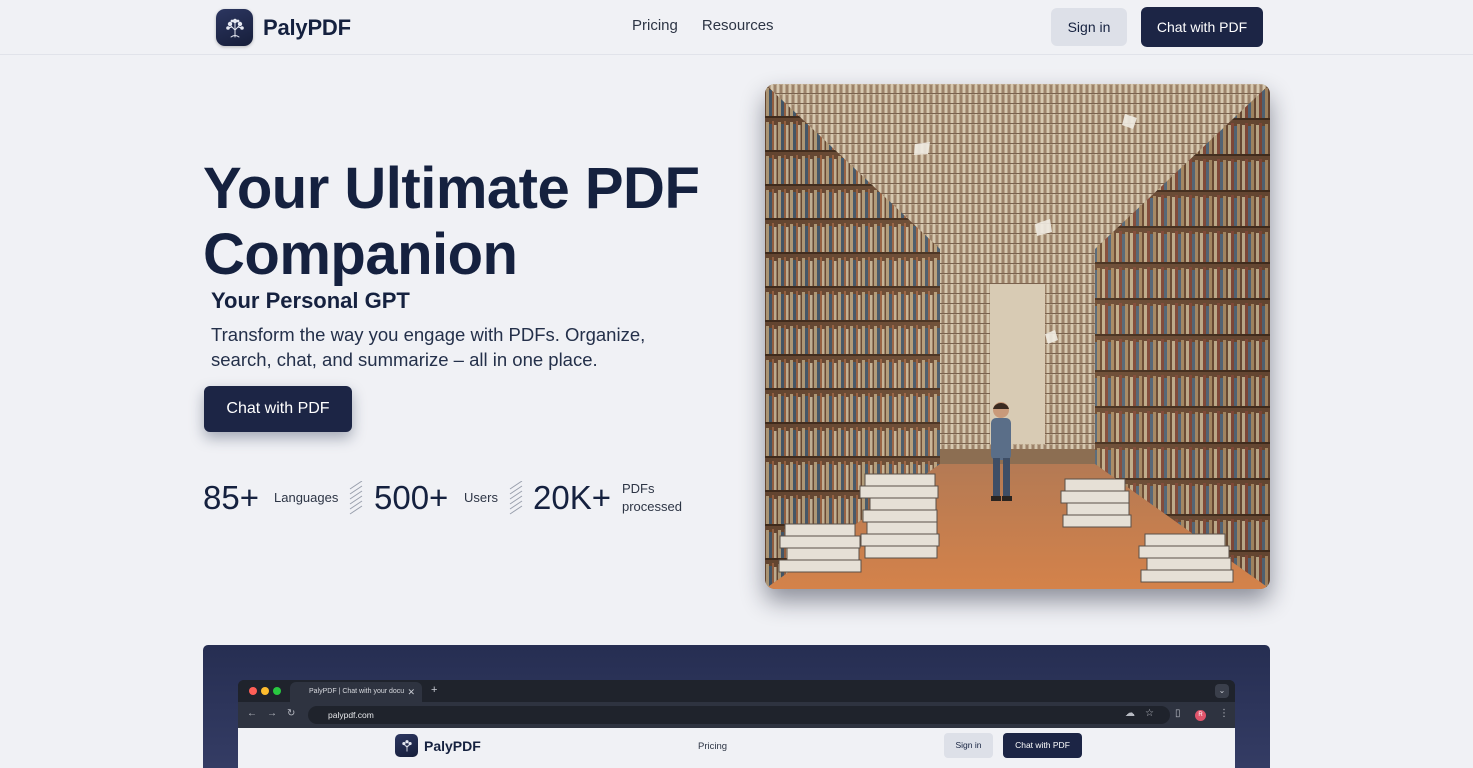  Describe the element at coordinates (265, 691) in the screenshot. I see `window-minimize-dot-icon` at that location.